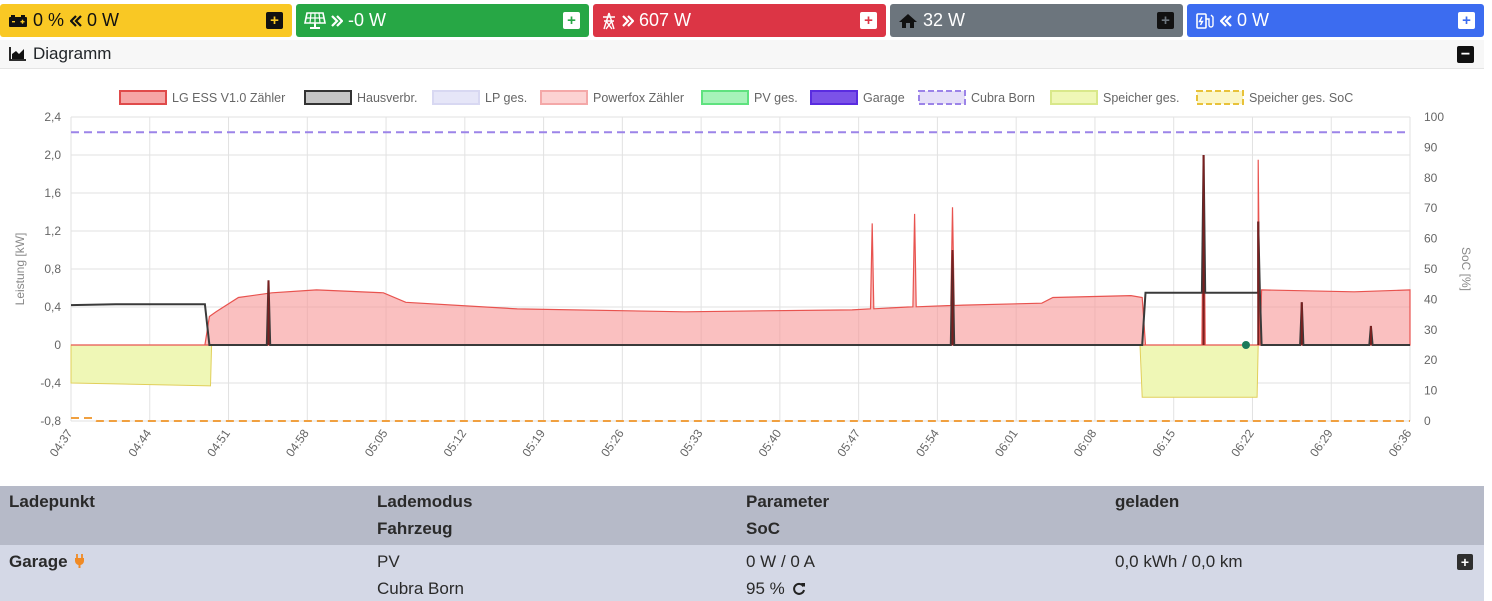 This screenshot has height=601, width=1492. Describe the element at coordinates (1431, 330) in the screenshot. I see `y2-tick-label: 30` at that location.